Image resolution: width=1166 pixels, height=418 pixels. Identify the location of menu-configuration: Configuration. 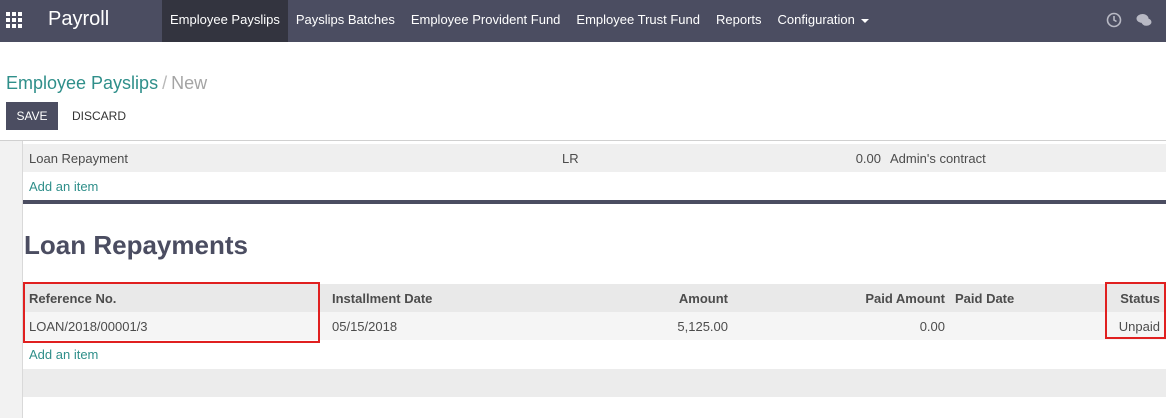
(823, 21).